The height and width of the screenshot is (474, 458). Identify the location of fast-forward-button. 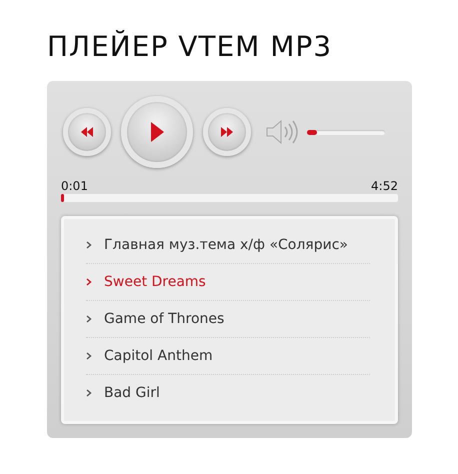
(227, 132).